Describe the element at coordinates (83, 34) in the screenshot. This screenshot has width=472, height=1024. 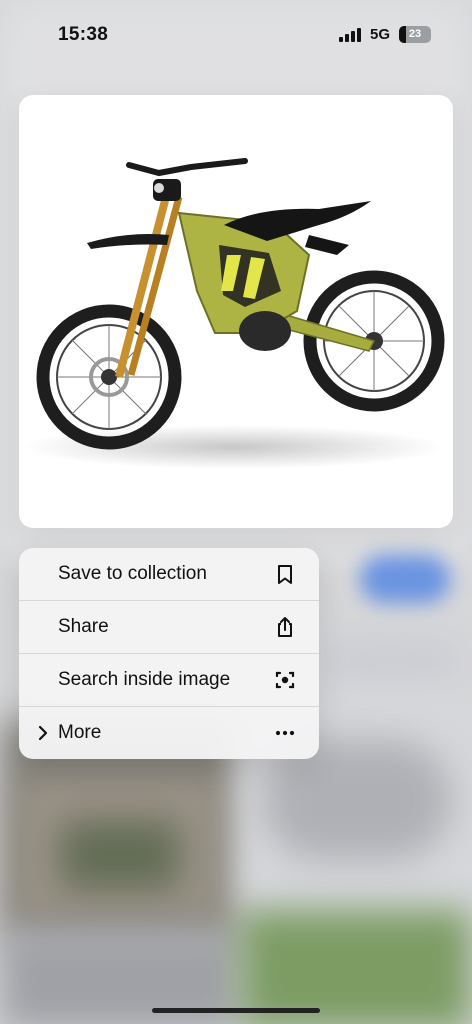
I see `status-time: 15:38` at that location.